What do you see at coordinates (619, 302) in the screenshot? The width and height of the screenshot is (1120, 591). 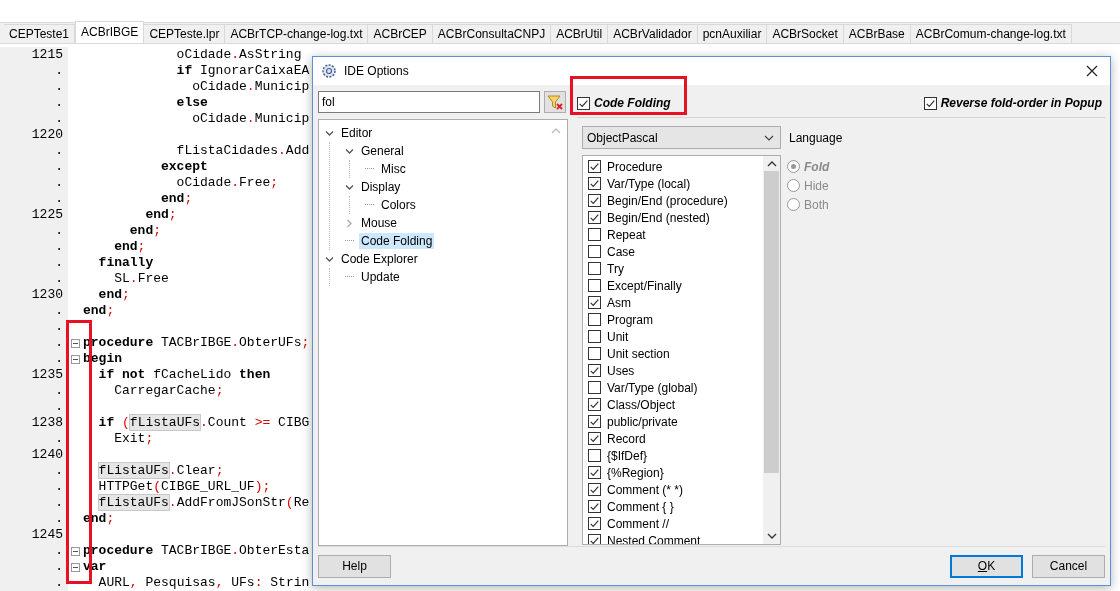 I see `checkbox-label: Asm` at bounding box center [619, 302].